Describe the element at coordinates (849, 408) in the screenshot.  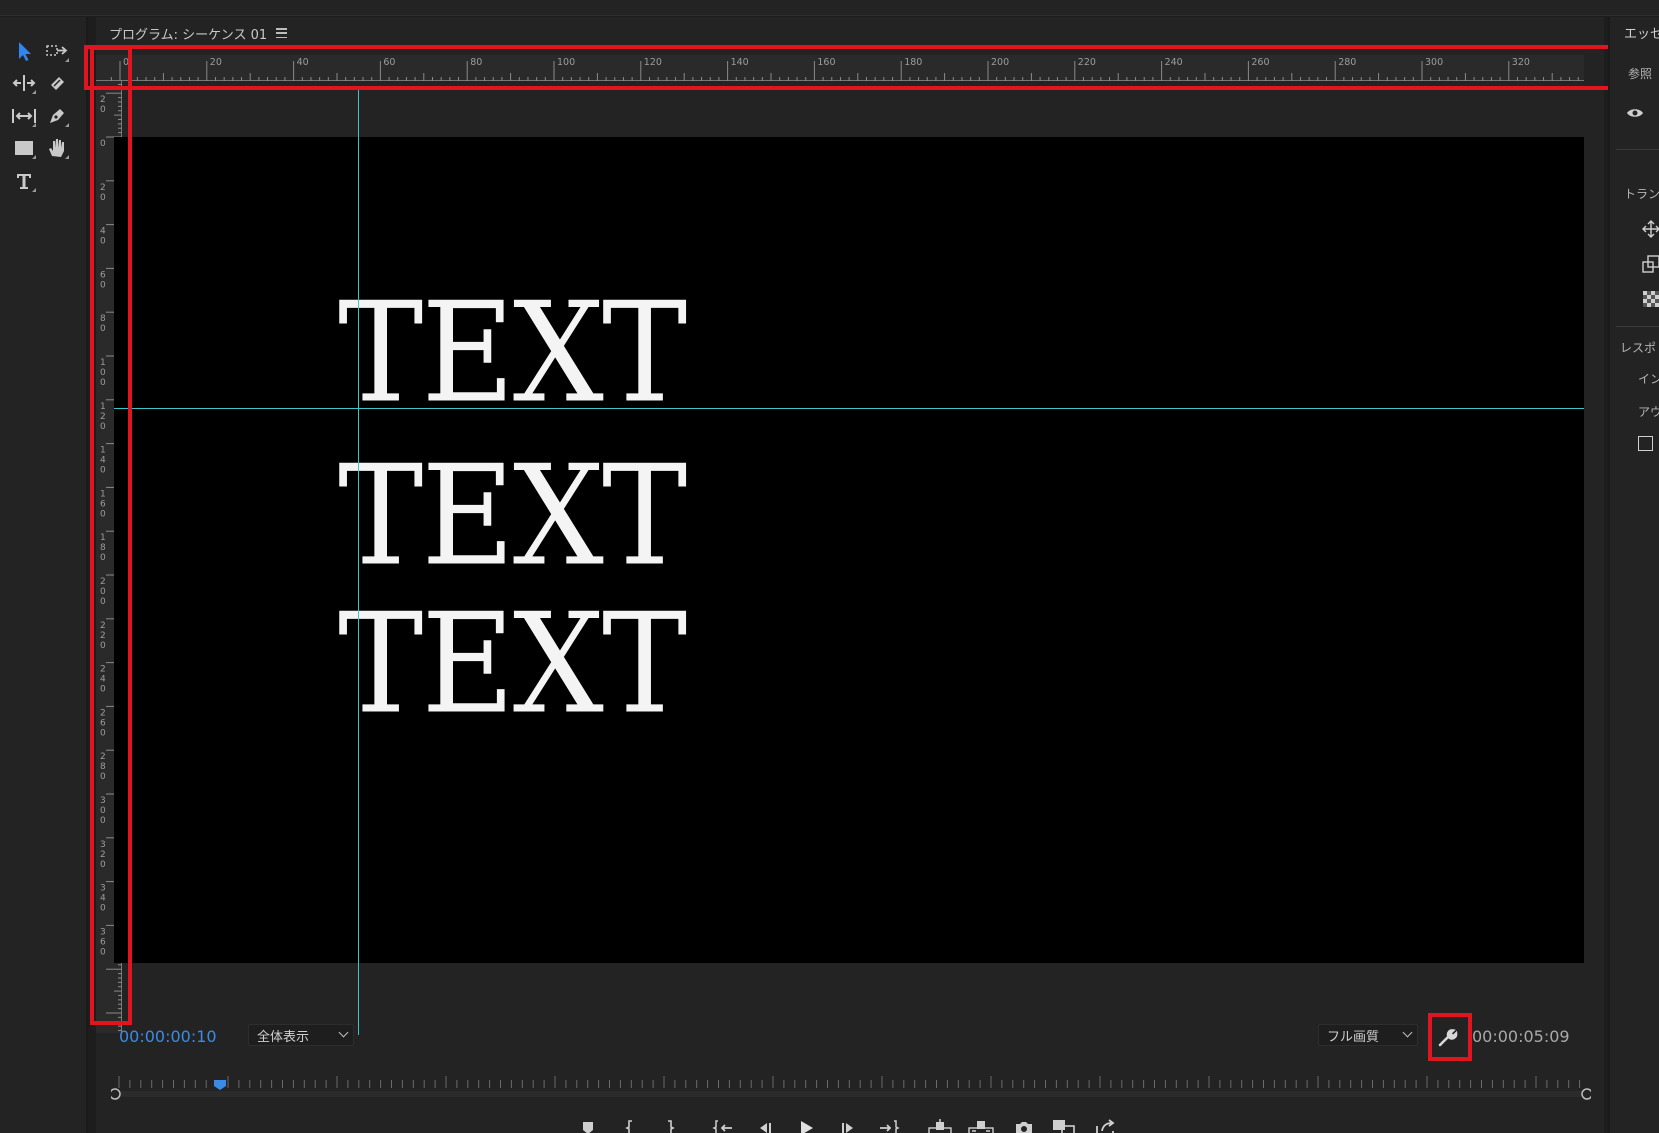
I see `horizontal-guide` at that location.